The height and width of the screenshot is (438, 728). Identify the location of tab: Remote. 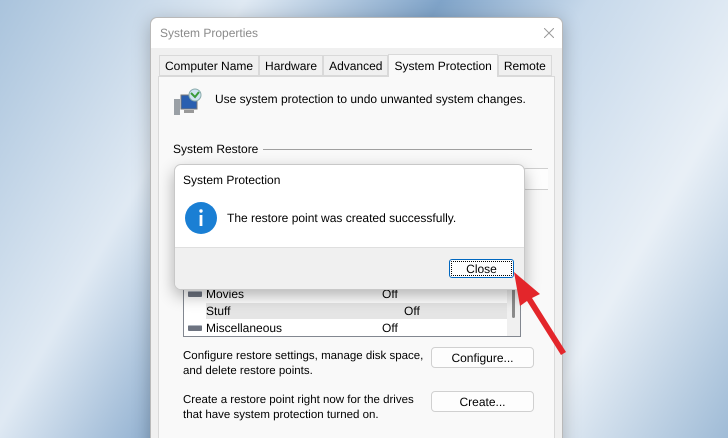
(525, 65).